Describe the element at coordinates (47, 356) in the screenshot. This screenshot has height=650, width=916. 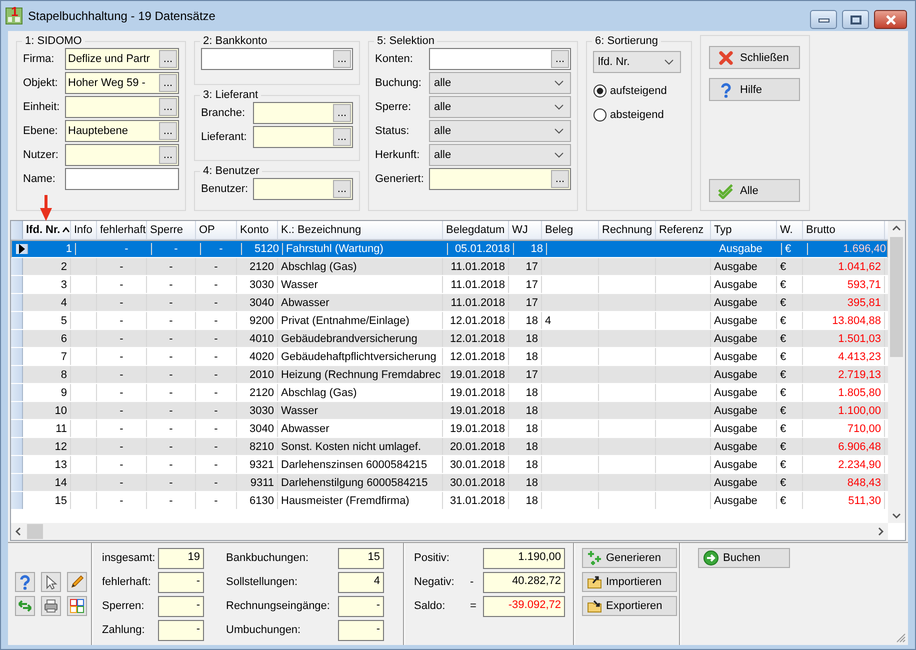
I see `table-cell: 7` at that location.